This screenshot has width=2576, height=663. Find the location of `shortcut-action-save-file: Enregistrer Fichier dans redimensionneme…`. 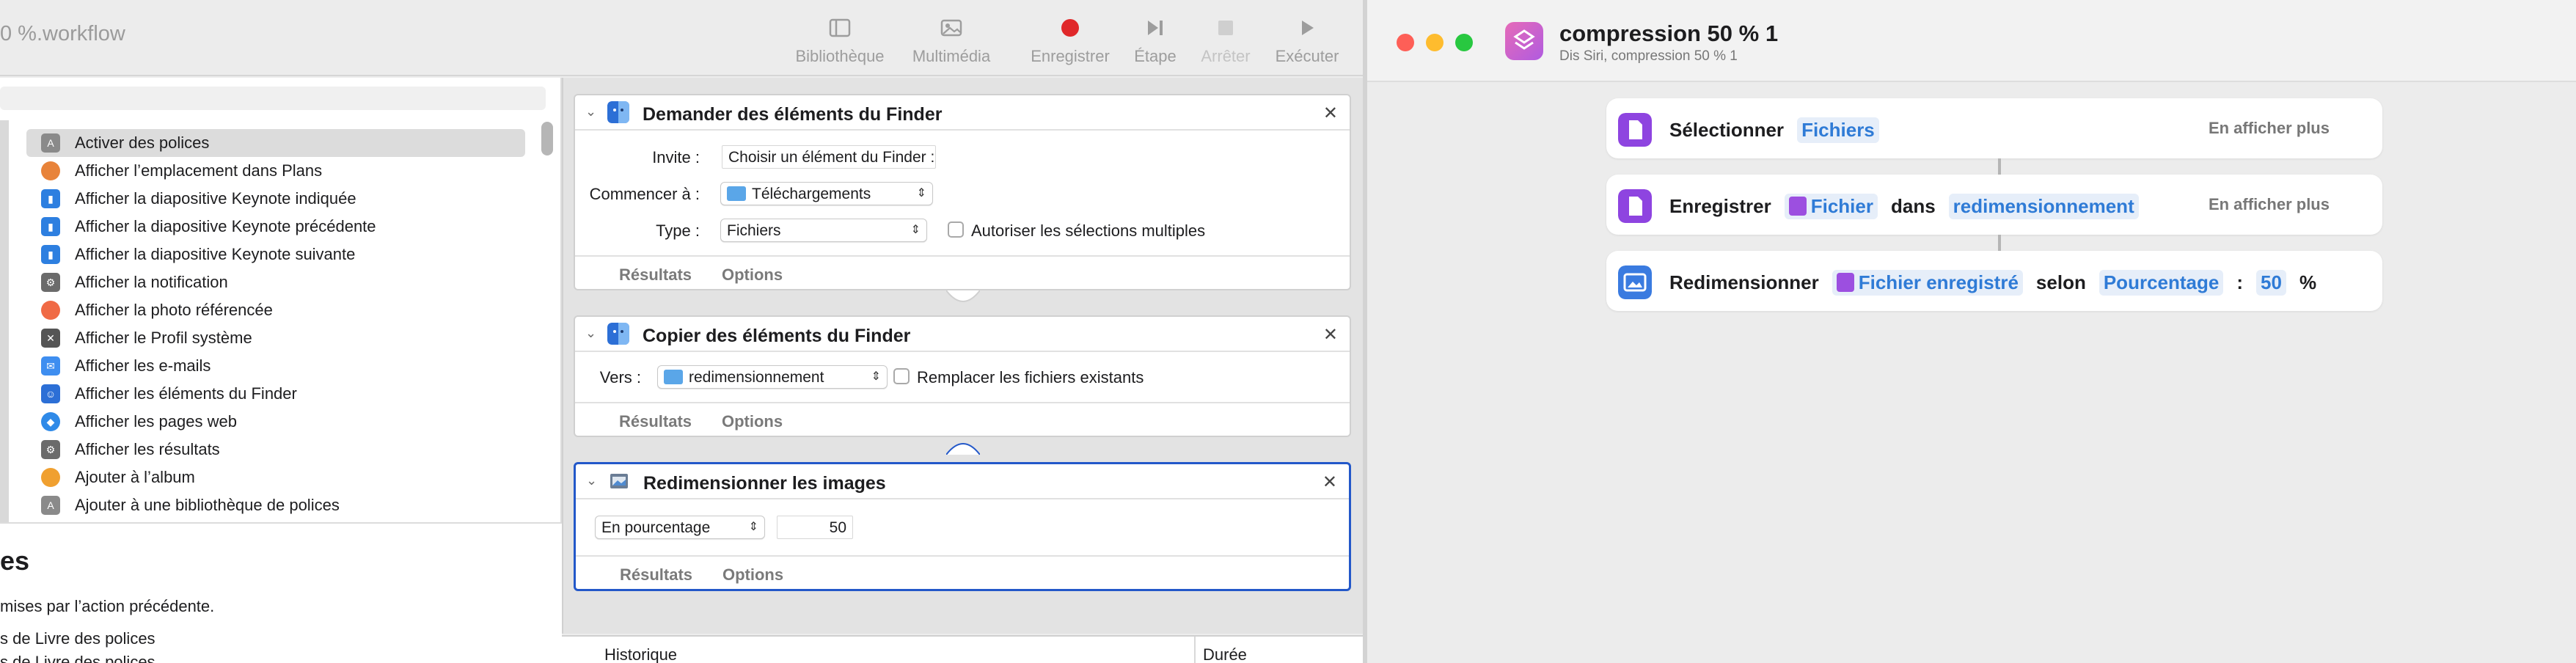

shortcut-action-save-file: Enregistrer Fichier dans redimensionneme… is located at coordinates (1994, 205).